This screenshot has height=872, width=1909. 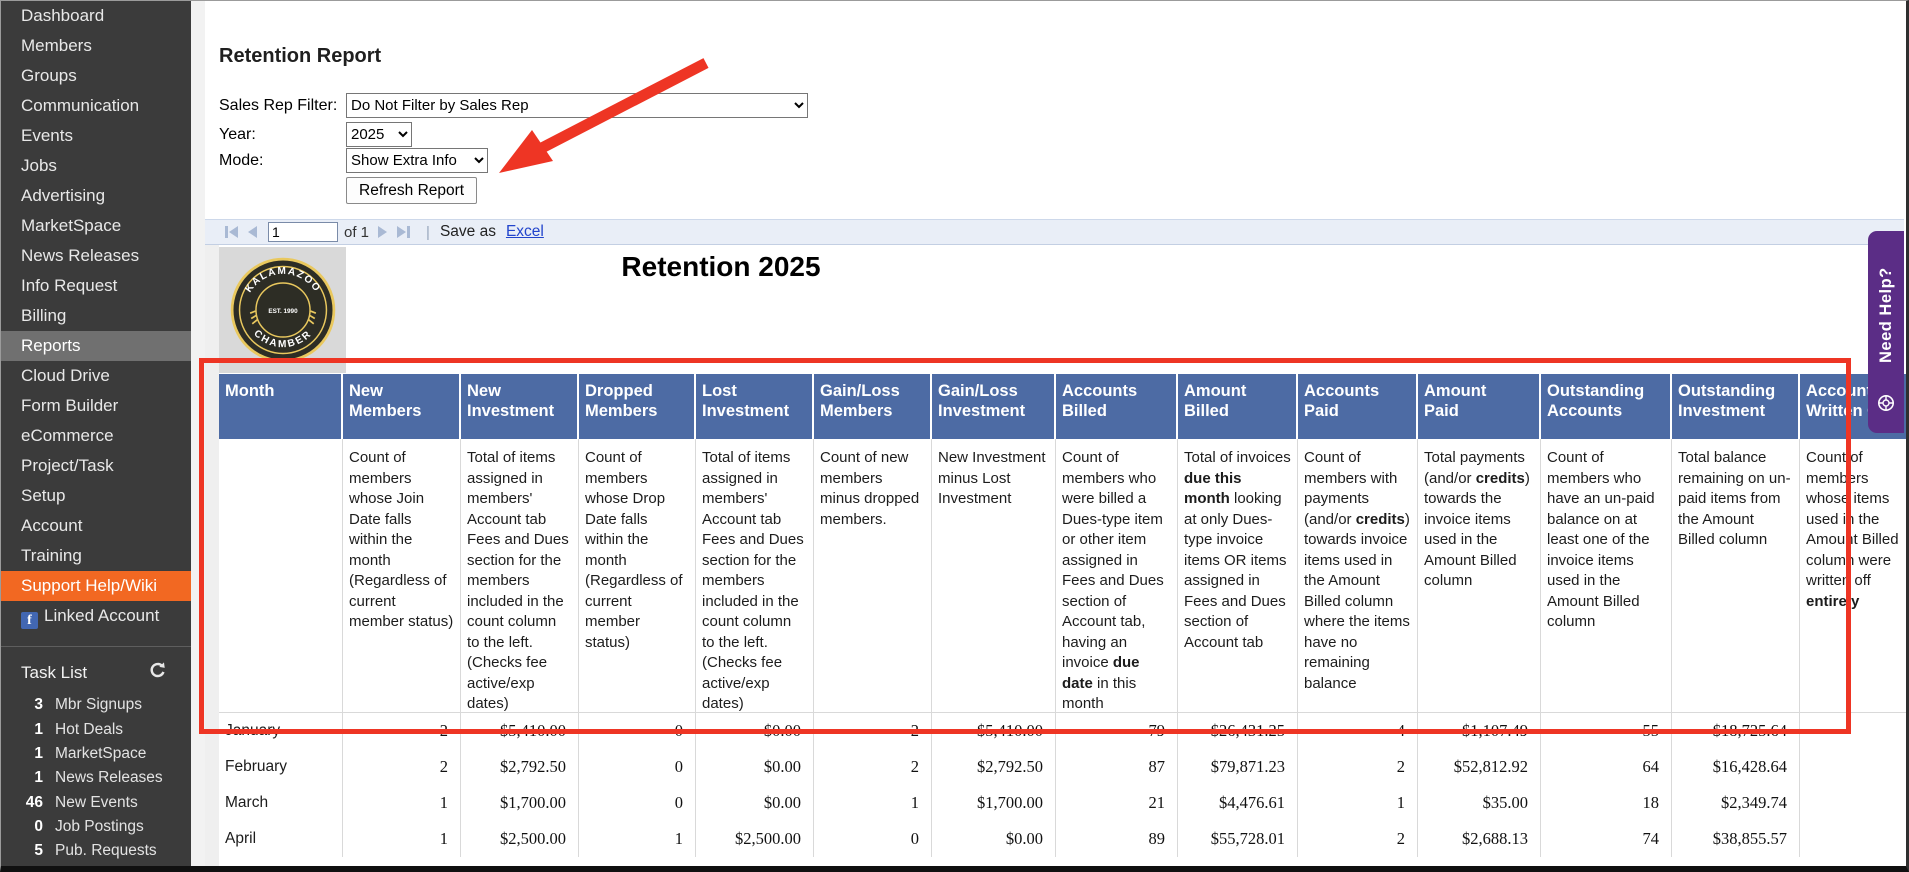 I want to click on sidebar-item-communication: Communication, so click(x=96, y=106).